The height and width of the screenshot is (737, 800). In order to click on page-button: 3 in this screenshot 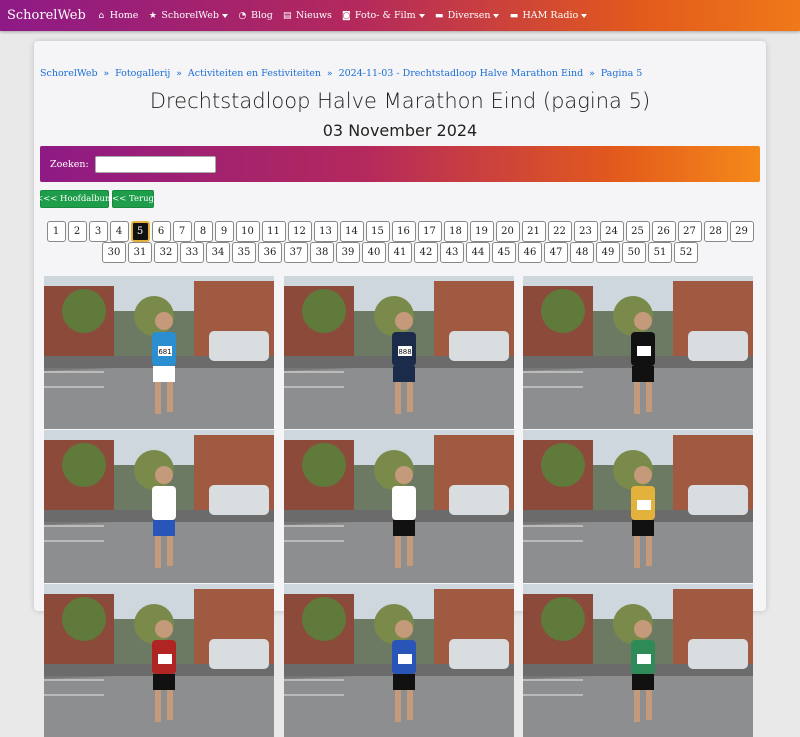, I will do `click(98, 231)`.